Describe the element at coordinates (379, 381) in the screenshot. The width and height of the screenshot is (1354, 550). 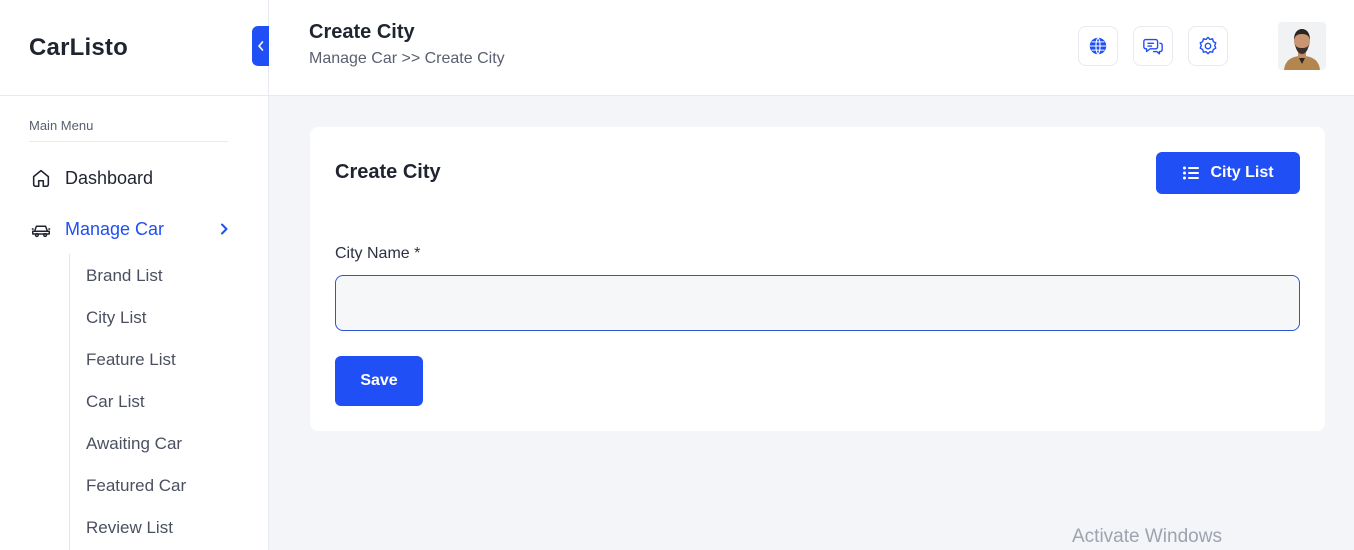
I see `save-button: Save` at that location.